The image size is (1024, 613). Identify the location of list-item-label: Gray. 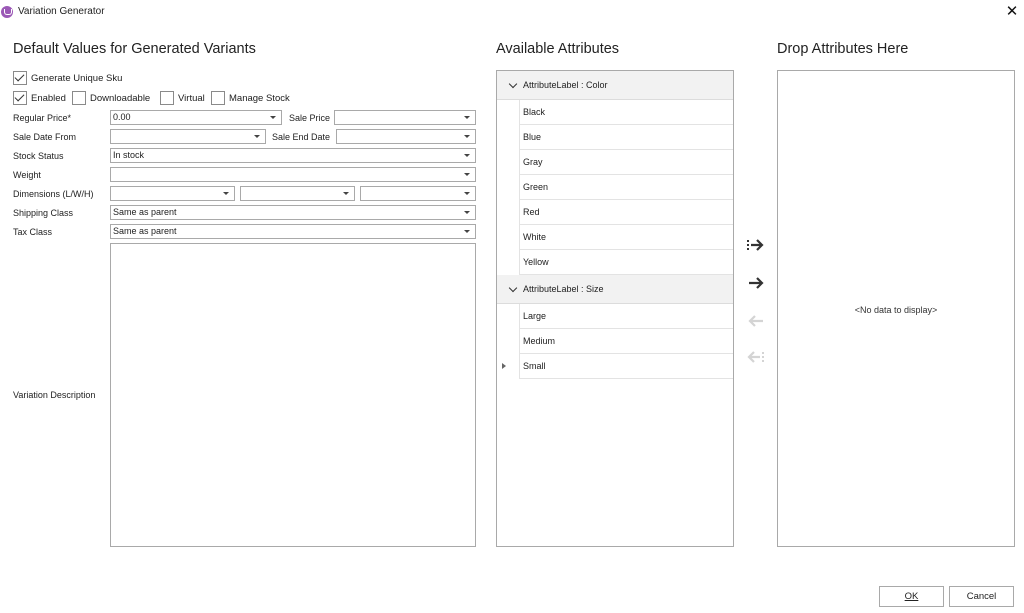
(533, 162).